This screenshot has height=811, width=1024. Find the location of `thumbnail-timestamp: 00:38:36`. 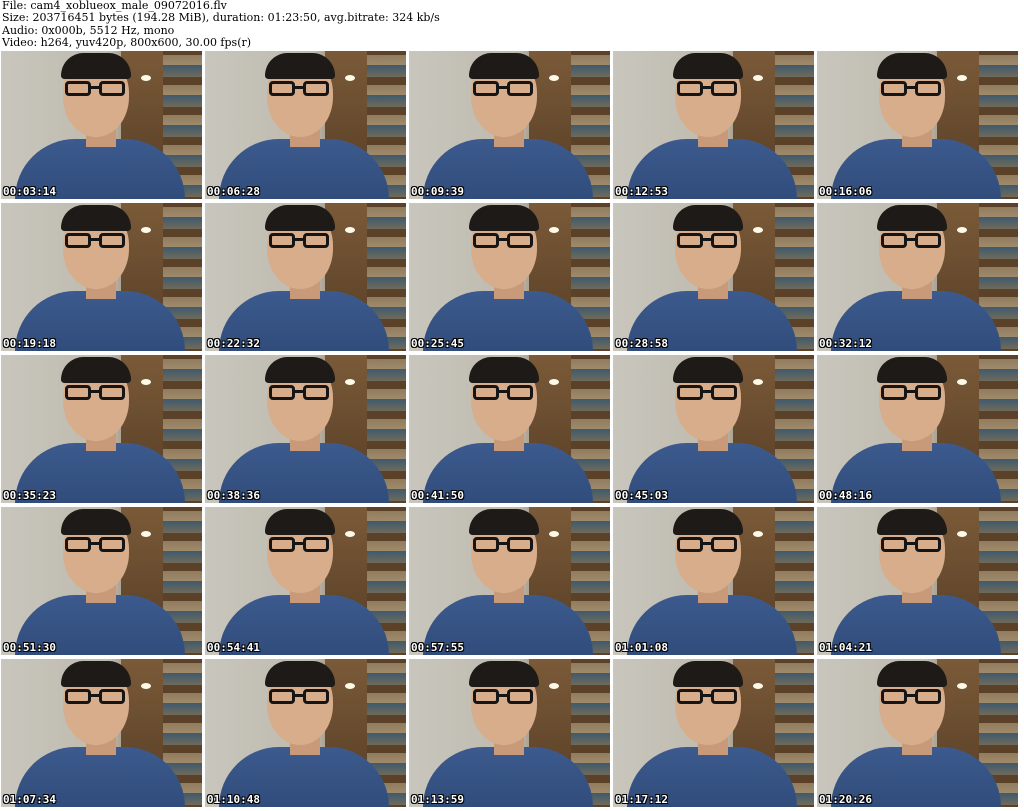

thumbnail-timestamp: 00:38:36 is located at coordinates (233, 495).